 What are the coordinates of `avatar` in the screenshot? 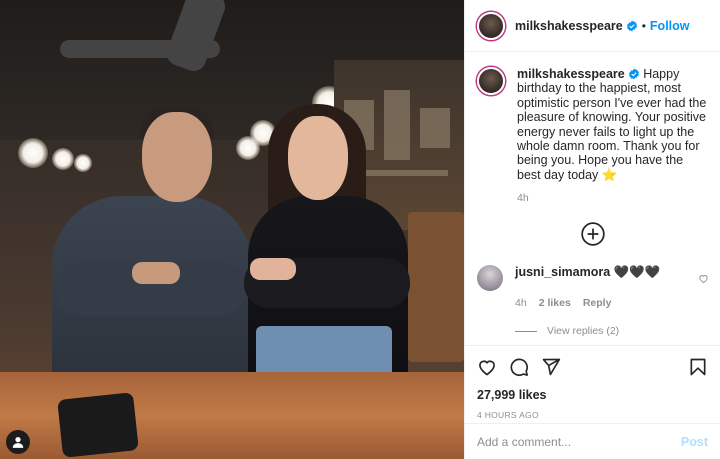 It's located at (491, 25).